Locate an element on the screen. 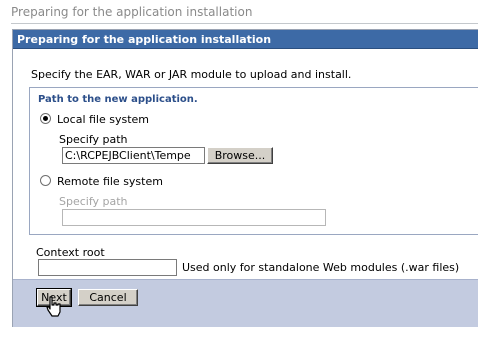 The image size is (478, 341). context-root-label: Context root is located at coordinates (70, 252).